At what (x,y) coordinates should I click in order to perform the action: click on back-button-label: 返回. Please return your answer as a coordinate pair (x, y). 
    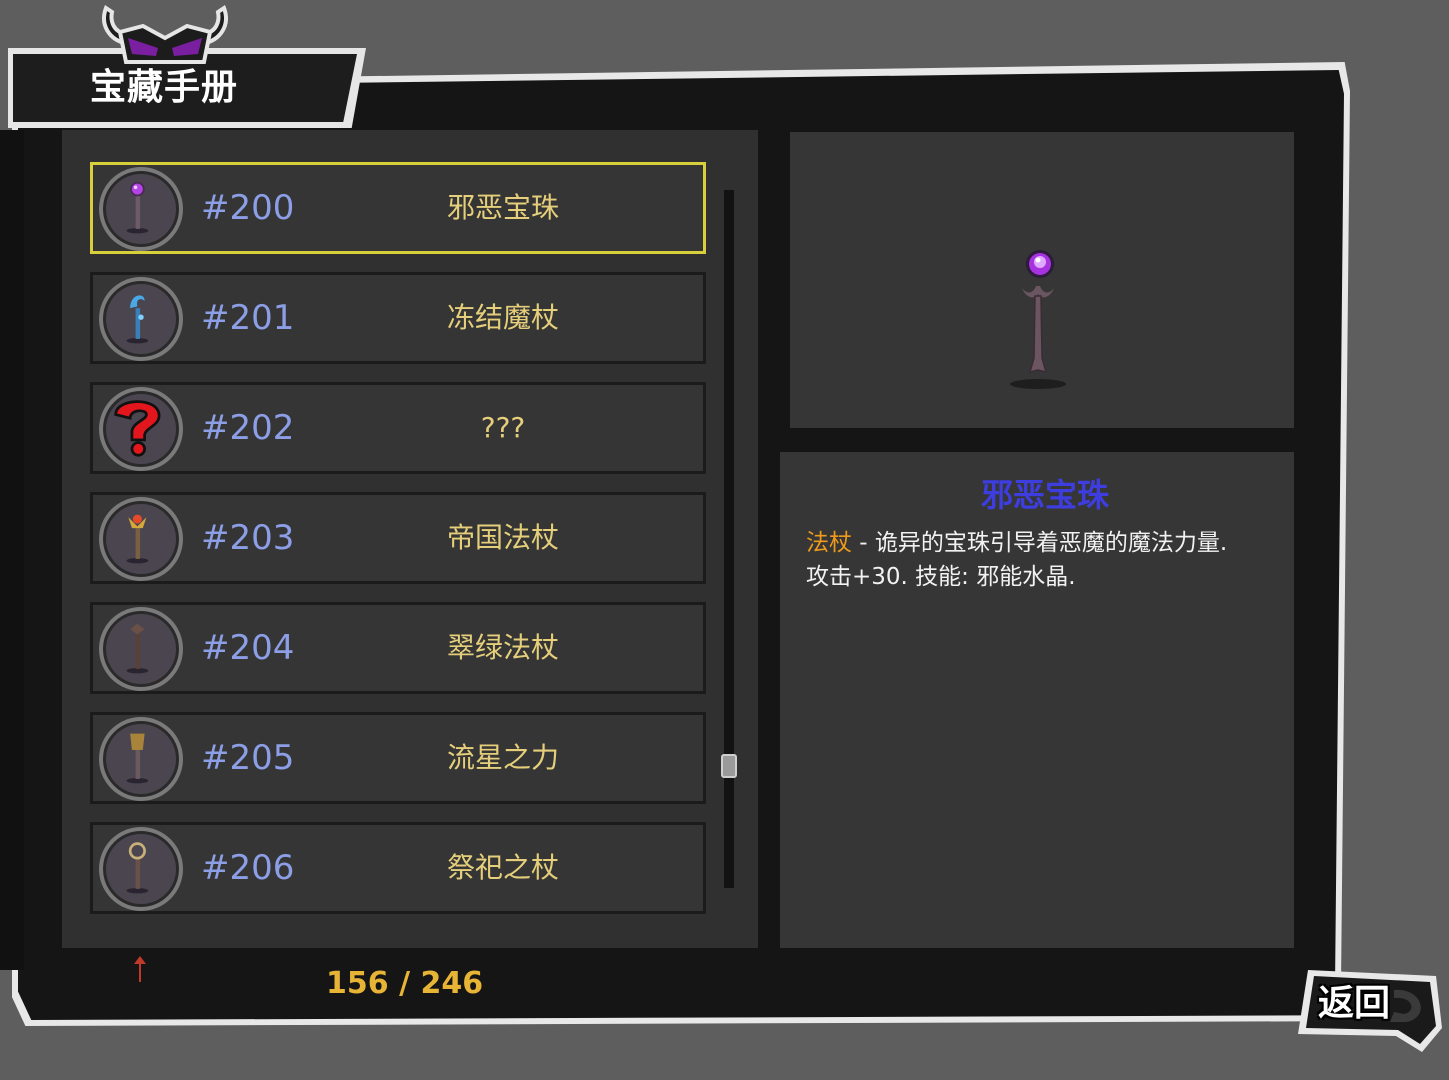
    Looking at the image, I should click on (1354, 1000).